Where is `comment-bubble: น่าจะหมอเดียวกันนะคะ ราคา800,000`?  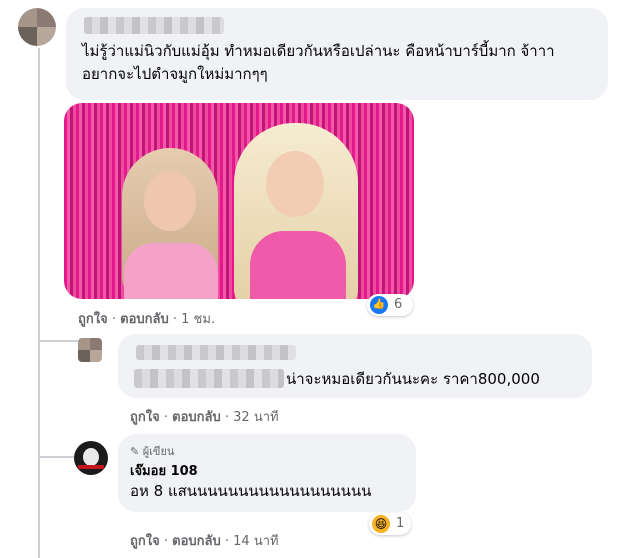
comment-bubble: น่าจะหมอเดียวกันนะคะ ราคา800,000 is located at coordinates (355, 366).